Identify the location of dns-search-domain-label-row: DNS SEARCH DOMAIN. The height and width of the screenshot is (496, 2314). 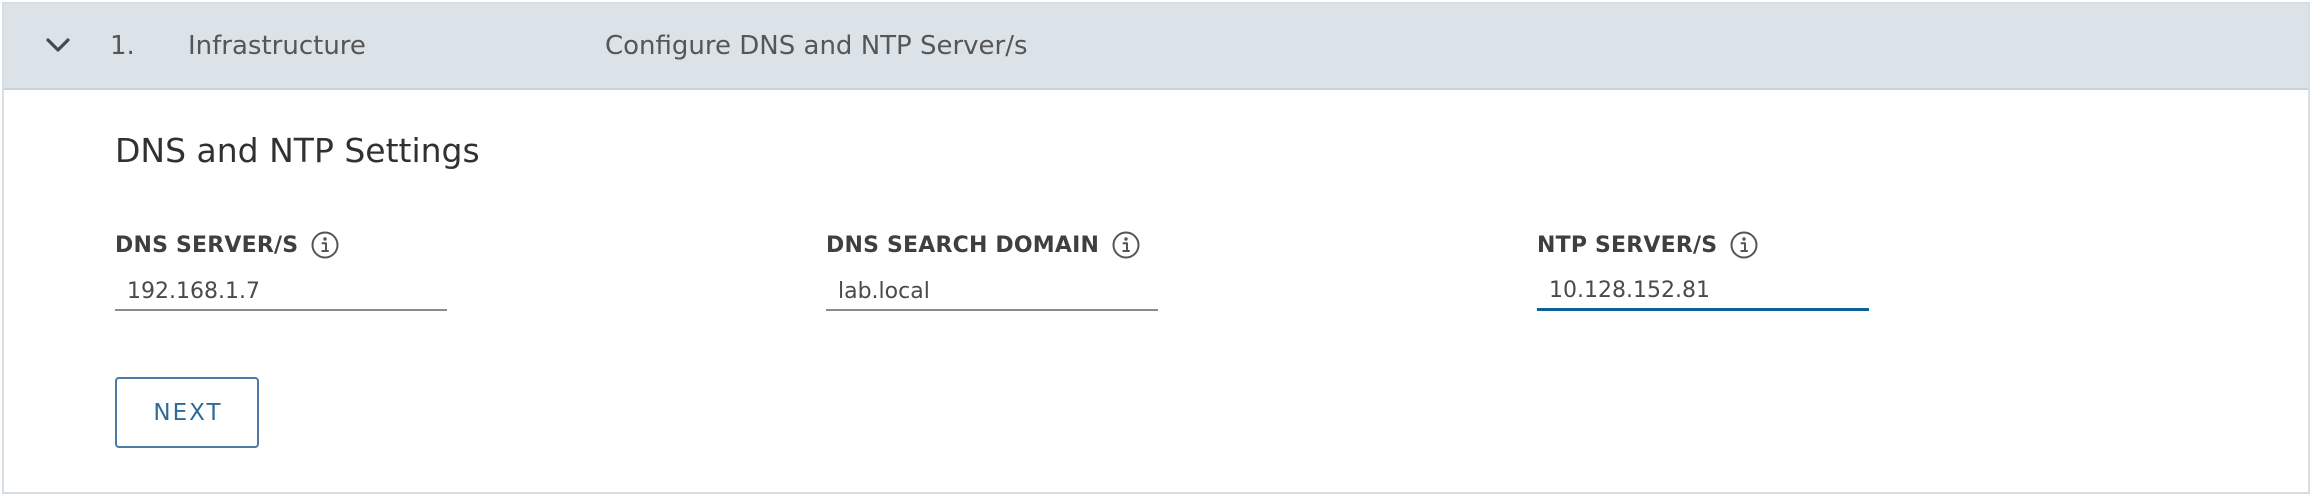
(996, 245).